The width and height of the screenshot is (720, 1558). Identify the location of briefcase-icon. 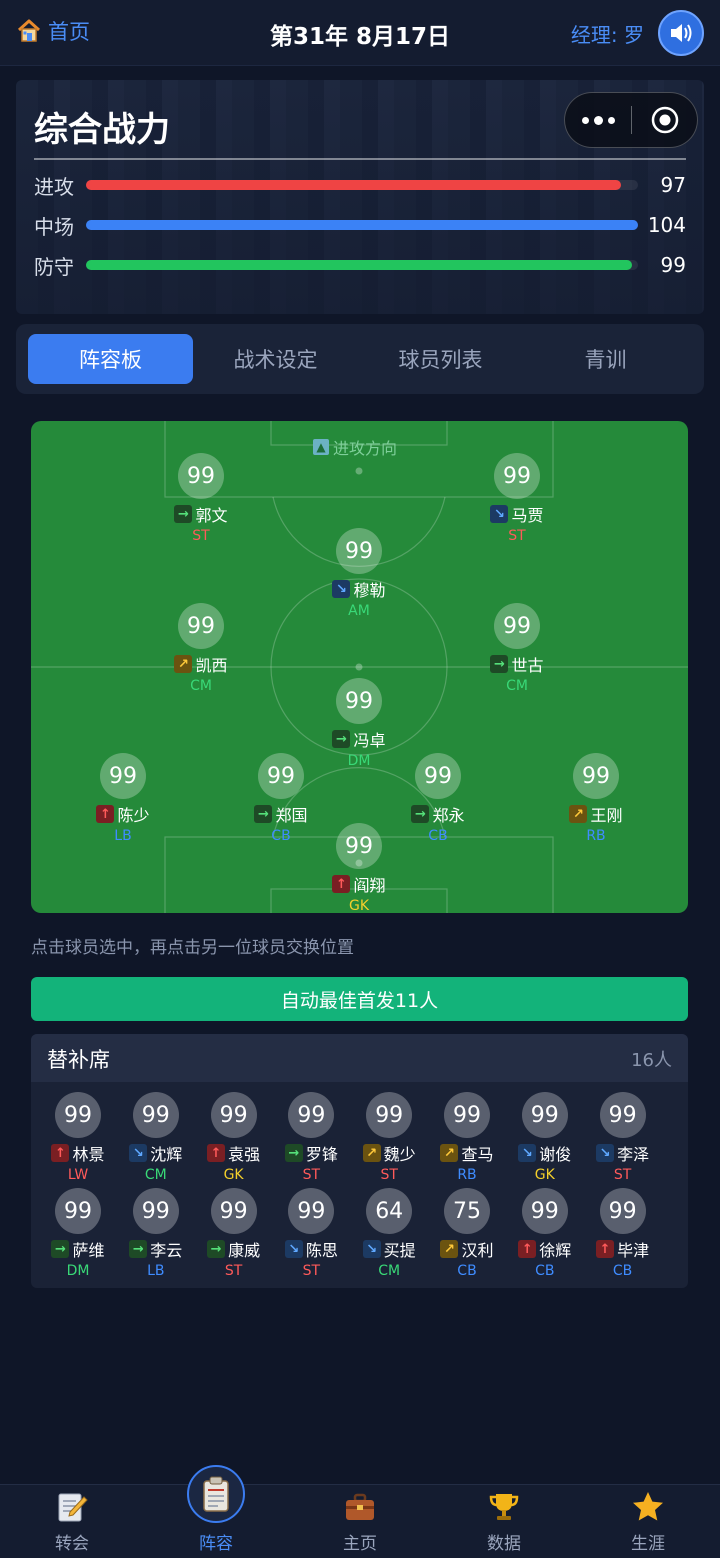
(360, 1507).